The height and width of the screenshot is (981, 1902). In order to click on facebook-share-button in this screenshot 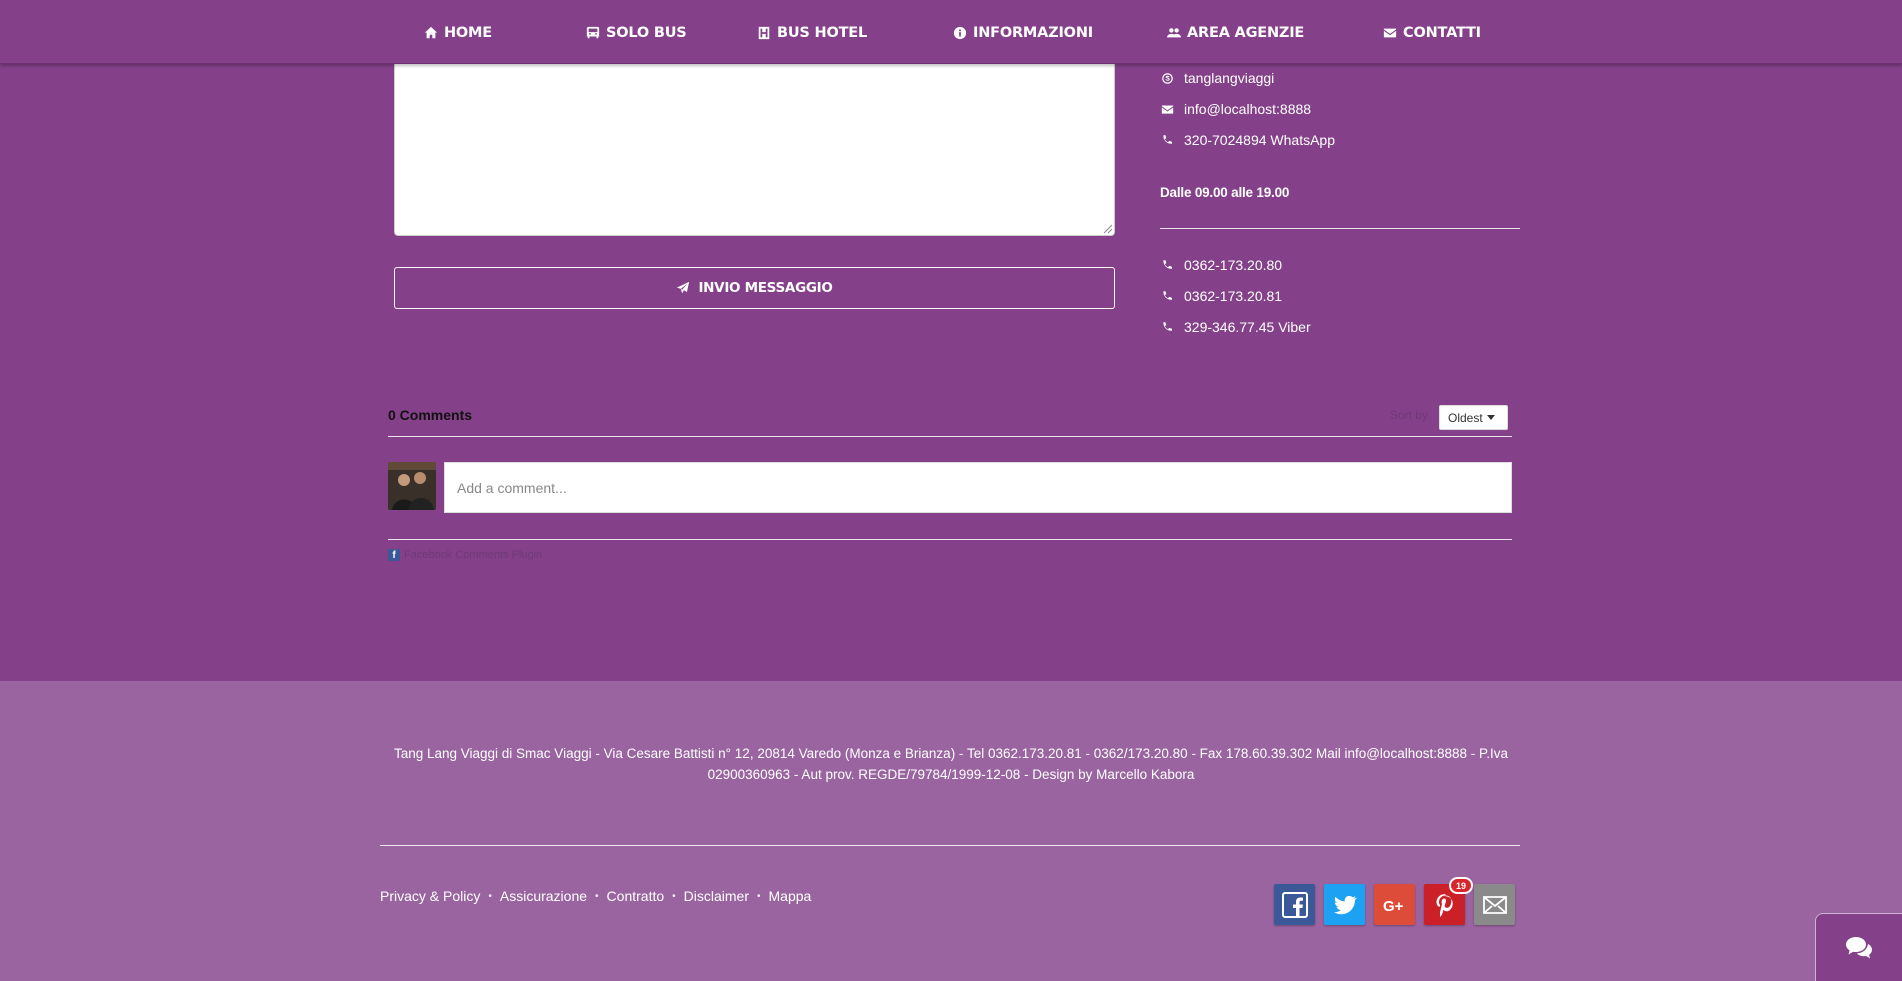, I will do `click(1294, 904)`.